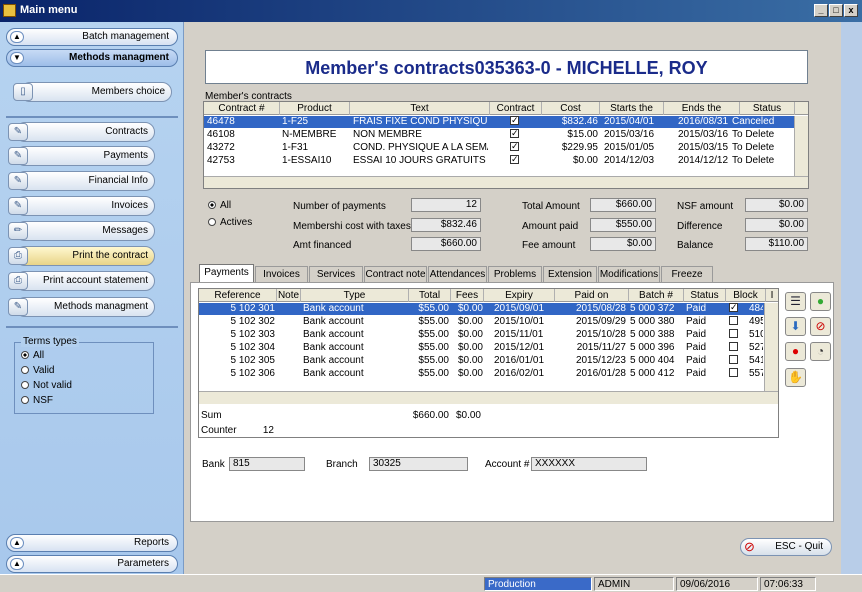  What do you see at coordinates (92, 564) in the screenshot?
I see `parameters-group: ▲ Parameters` at bounding box center [92, 564].